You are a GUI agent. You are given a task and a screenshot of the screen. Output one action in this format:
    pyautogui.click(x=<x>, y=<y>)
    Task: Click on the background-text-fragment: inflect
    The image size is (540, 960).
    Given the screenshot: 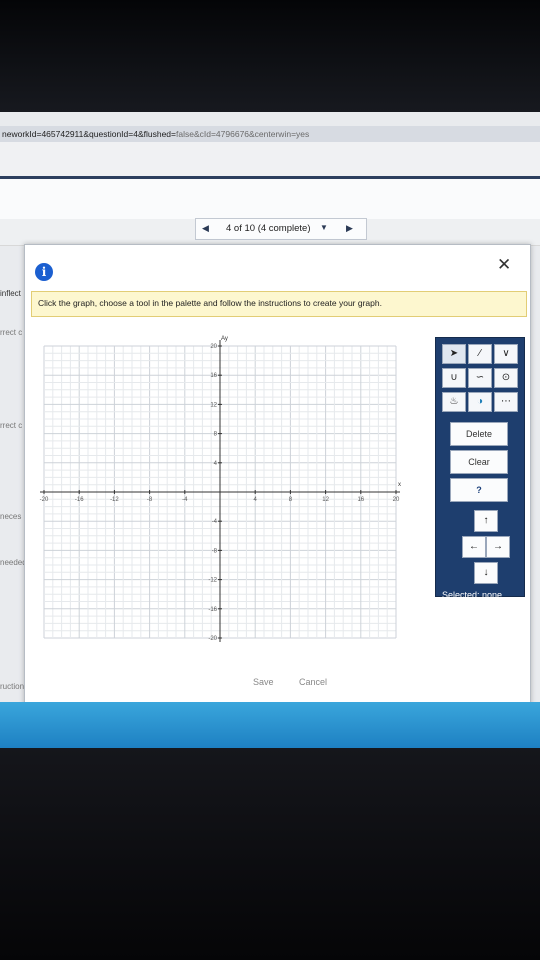 What is the action you would take?
    pyautogui.click(x=10, y=293)
    